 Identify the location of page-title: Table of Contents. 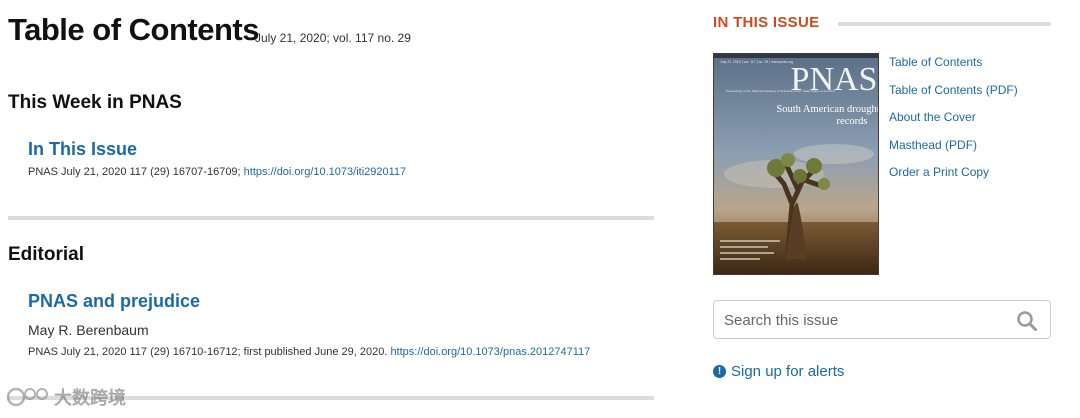
(133, 29).